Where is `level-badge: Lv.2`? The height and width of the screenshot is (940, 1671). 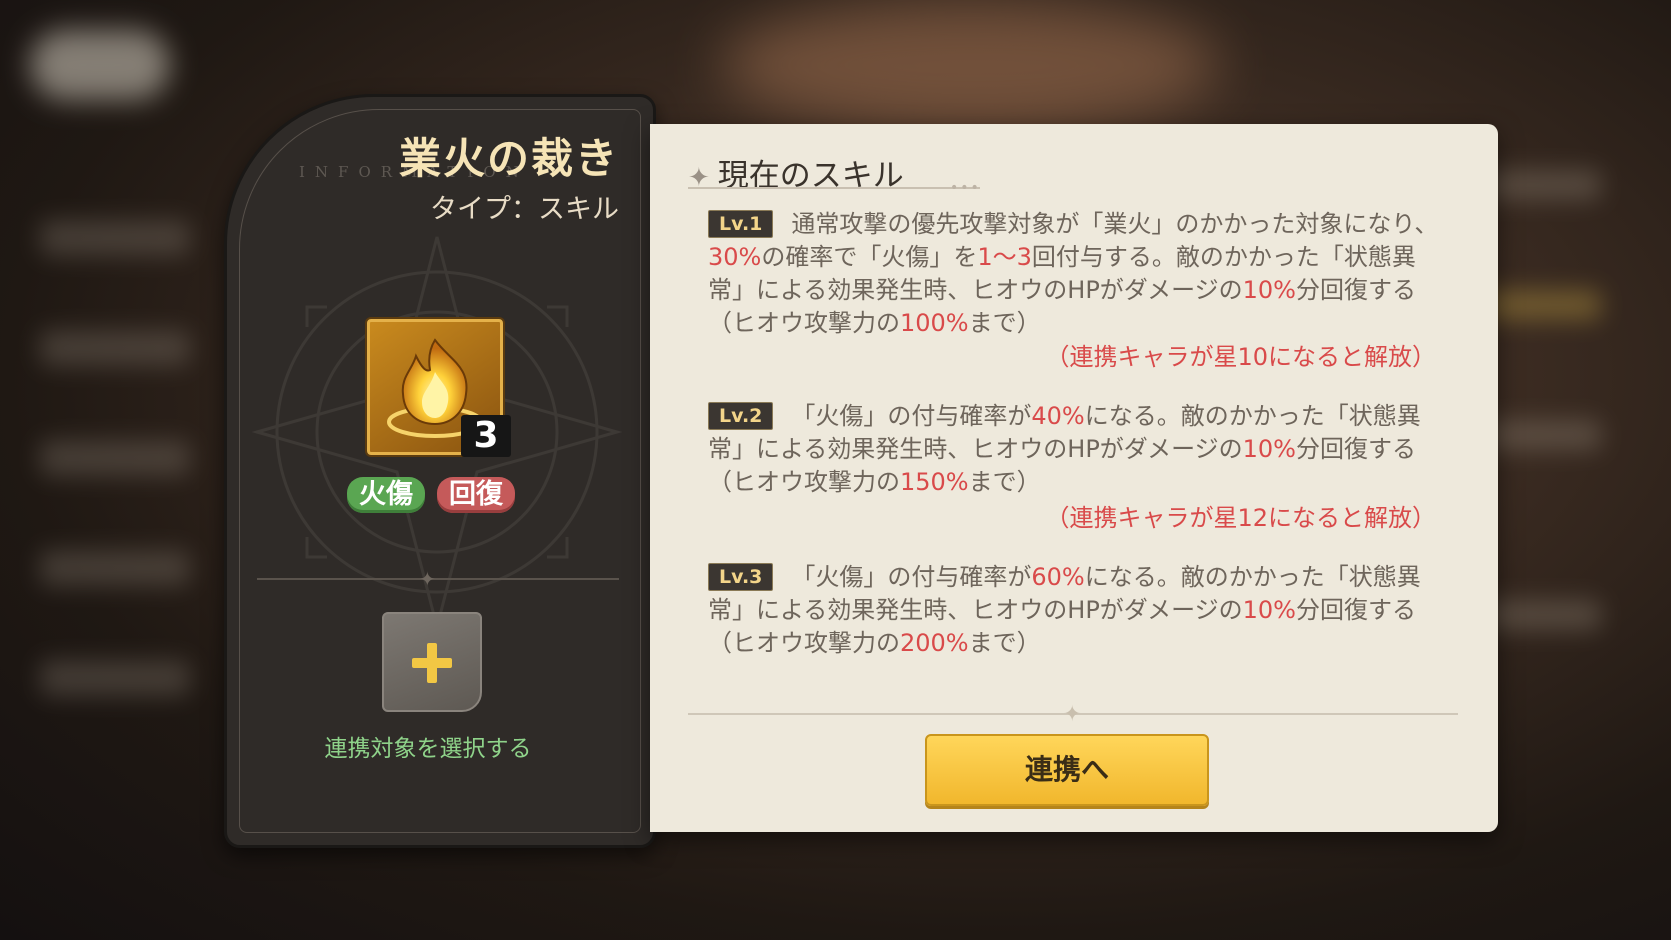
level-badge: Lv.2 is located at coordinates (741, 416).